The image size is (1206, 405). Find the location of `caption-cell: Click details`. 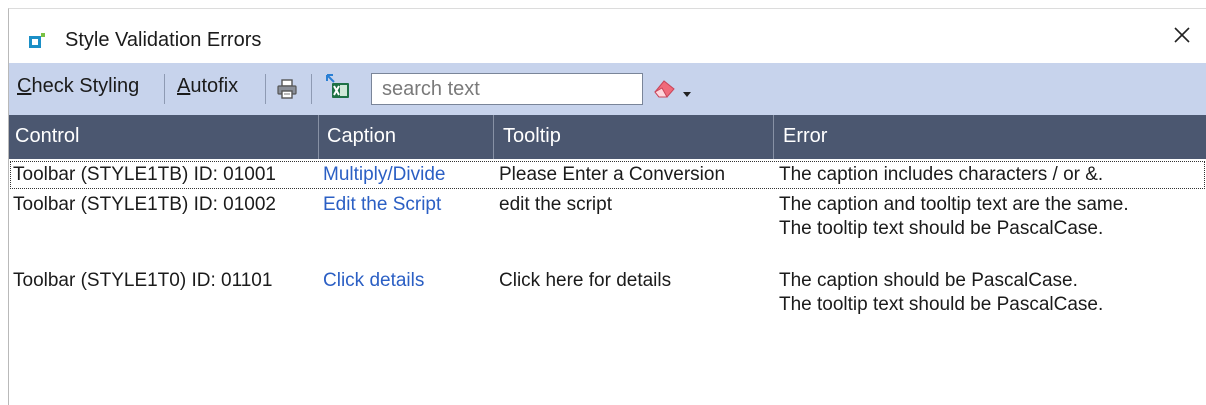

caption-cell: Click details is located at coordinates (373, 281).